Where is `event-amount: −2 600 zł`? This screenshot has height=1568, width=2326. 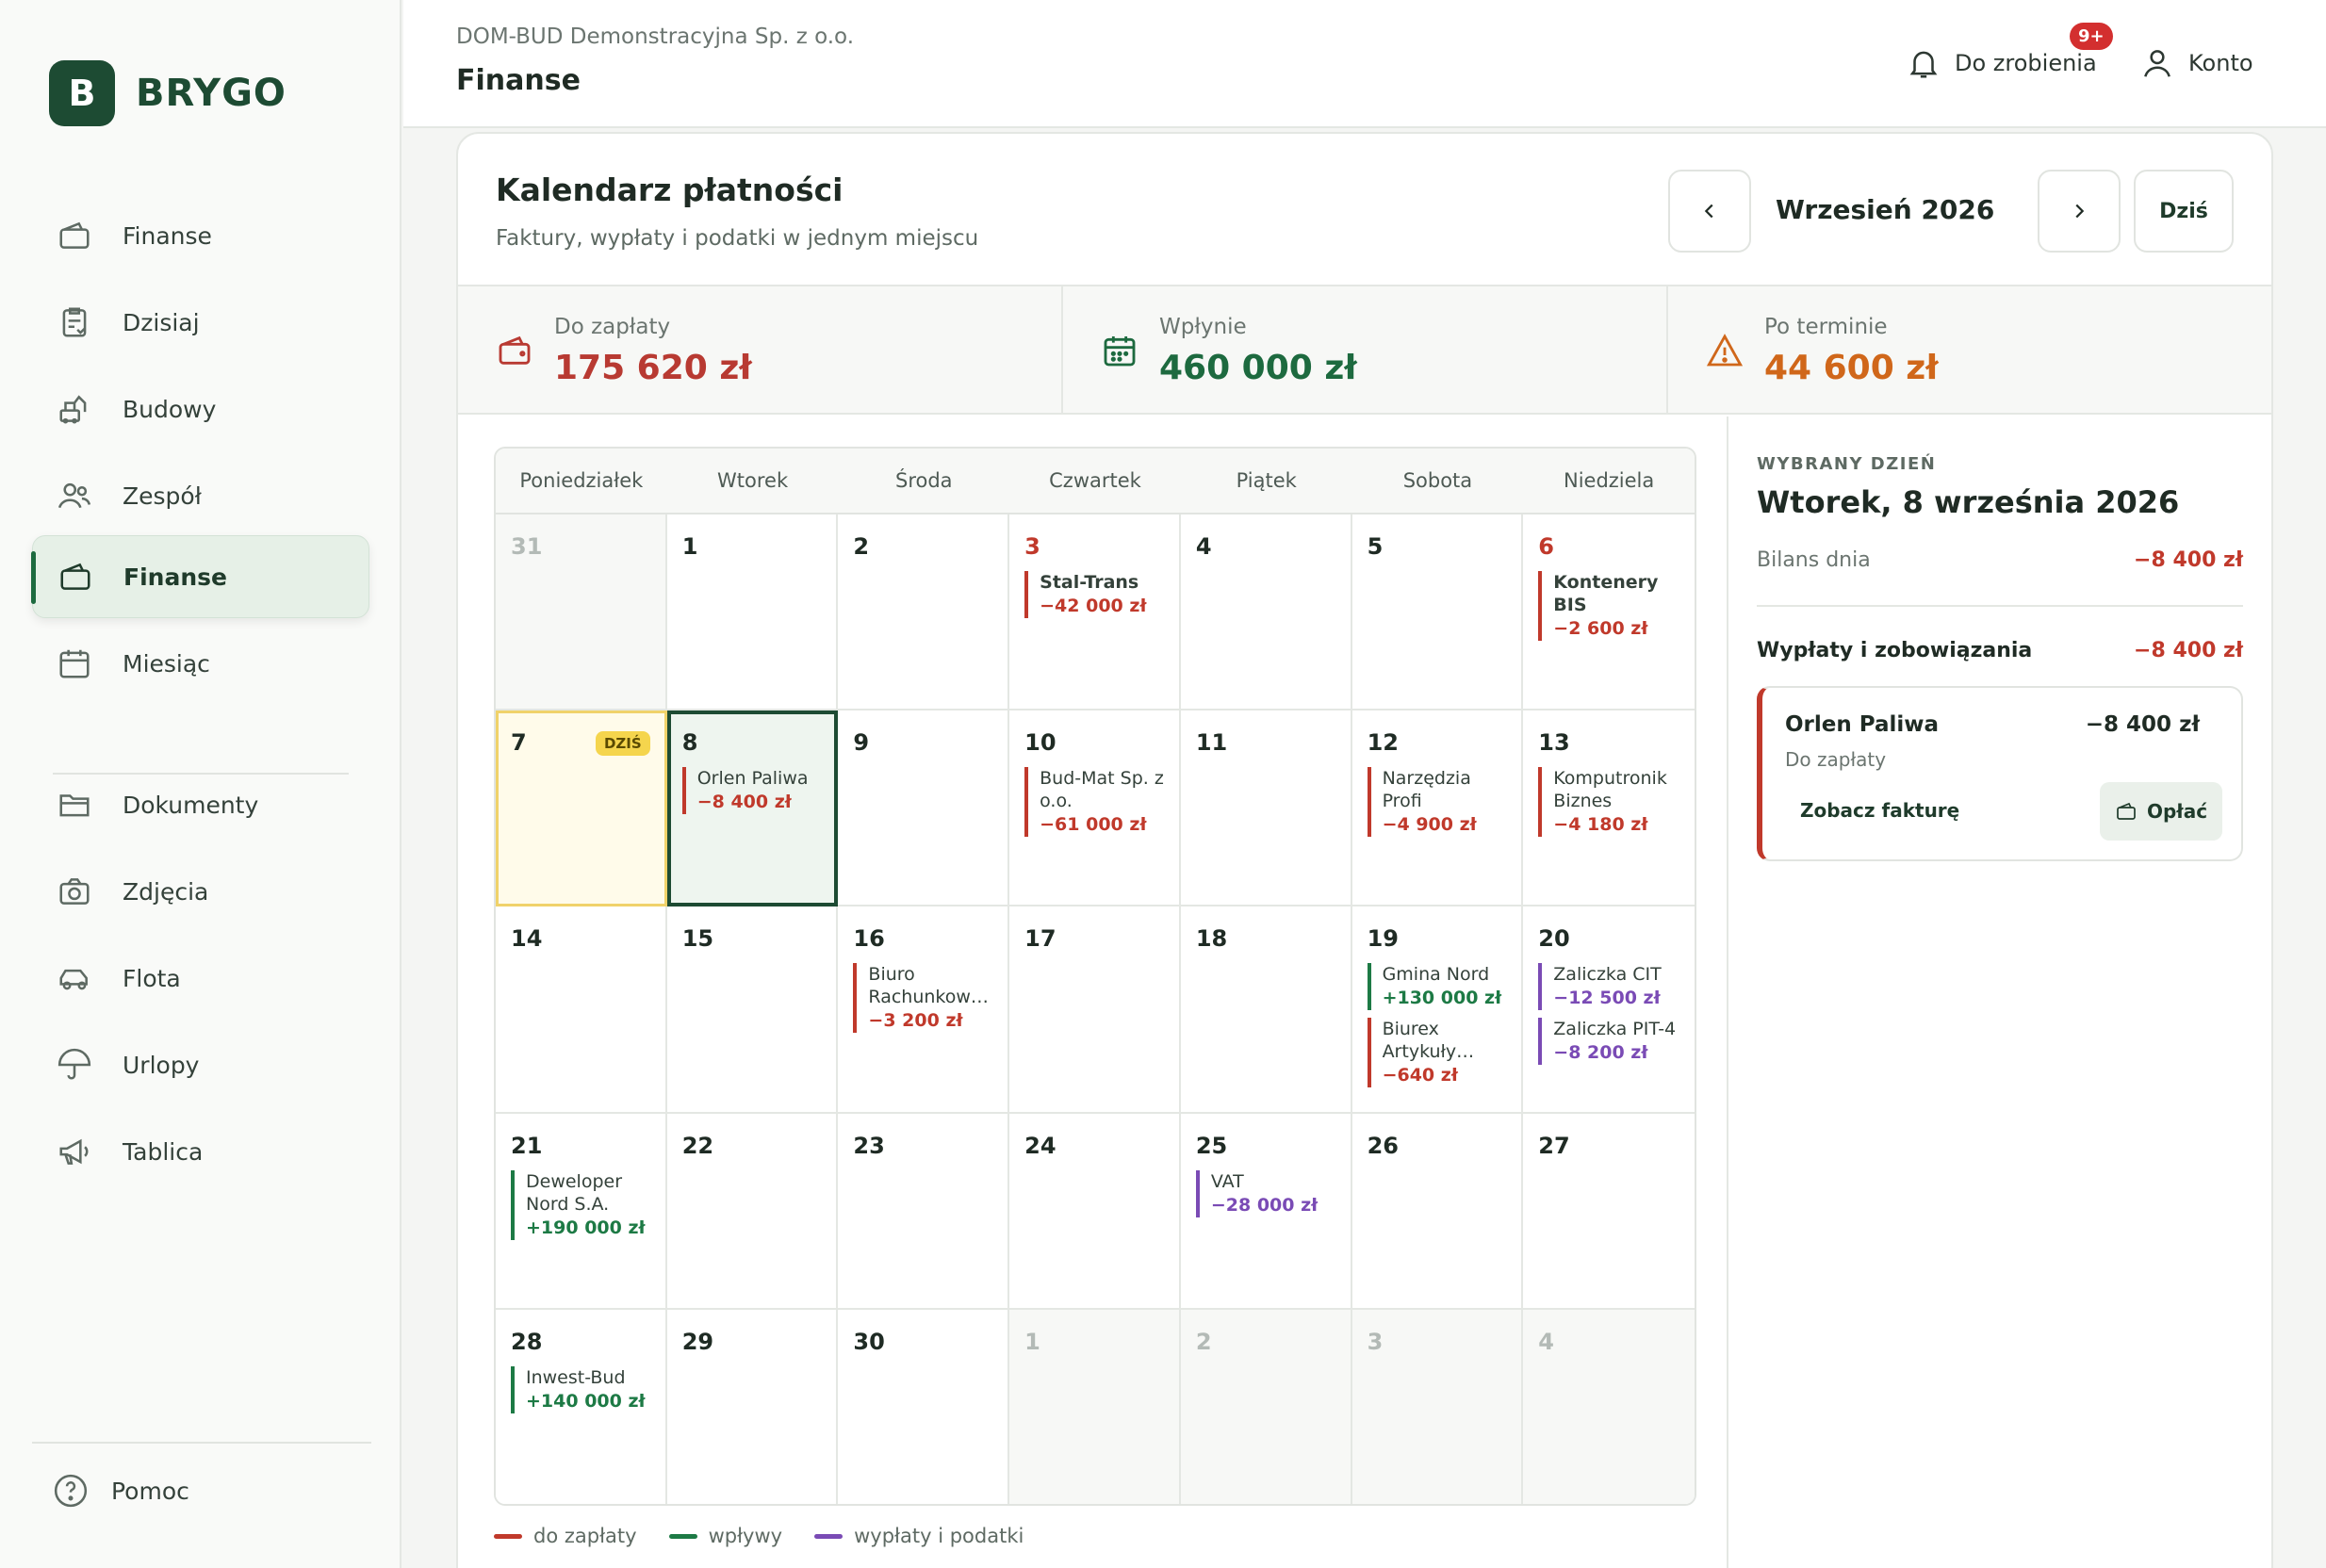
event-amount: −2 600 zł is located at coordinates (1601, 628).